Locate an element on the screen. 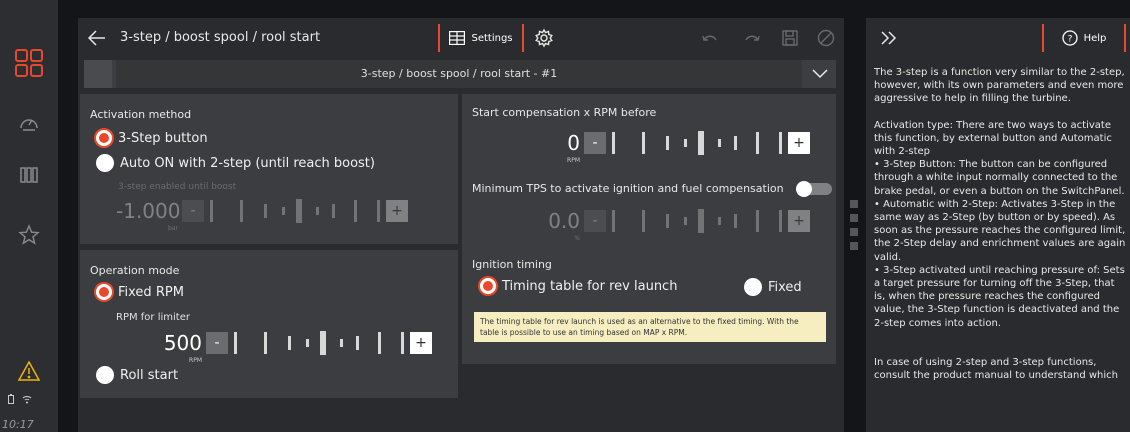  question-icon: ? is located at coordinates (1069, 38).